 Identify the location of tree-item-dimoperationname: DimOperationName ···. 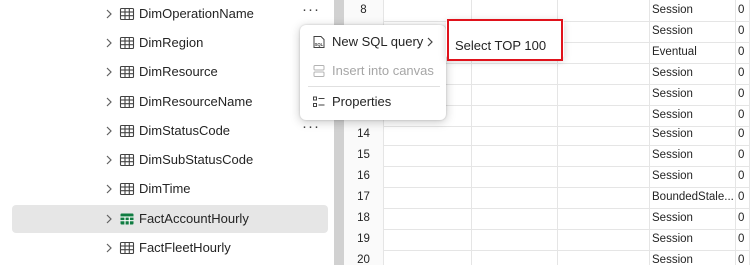
(170, 14).